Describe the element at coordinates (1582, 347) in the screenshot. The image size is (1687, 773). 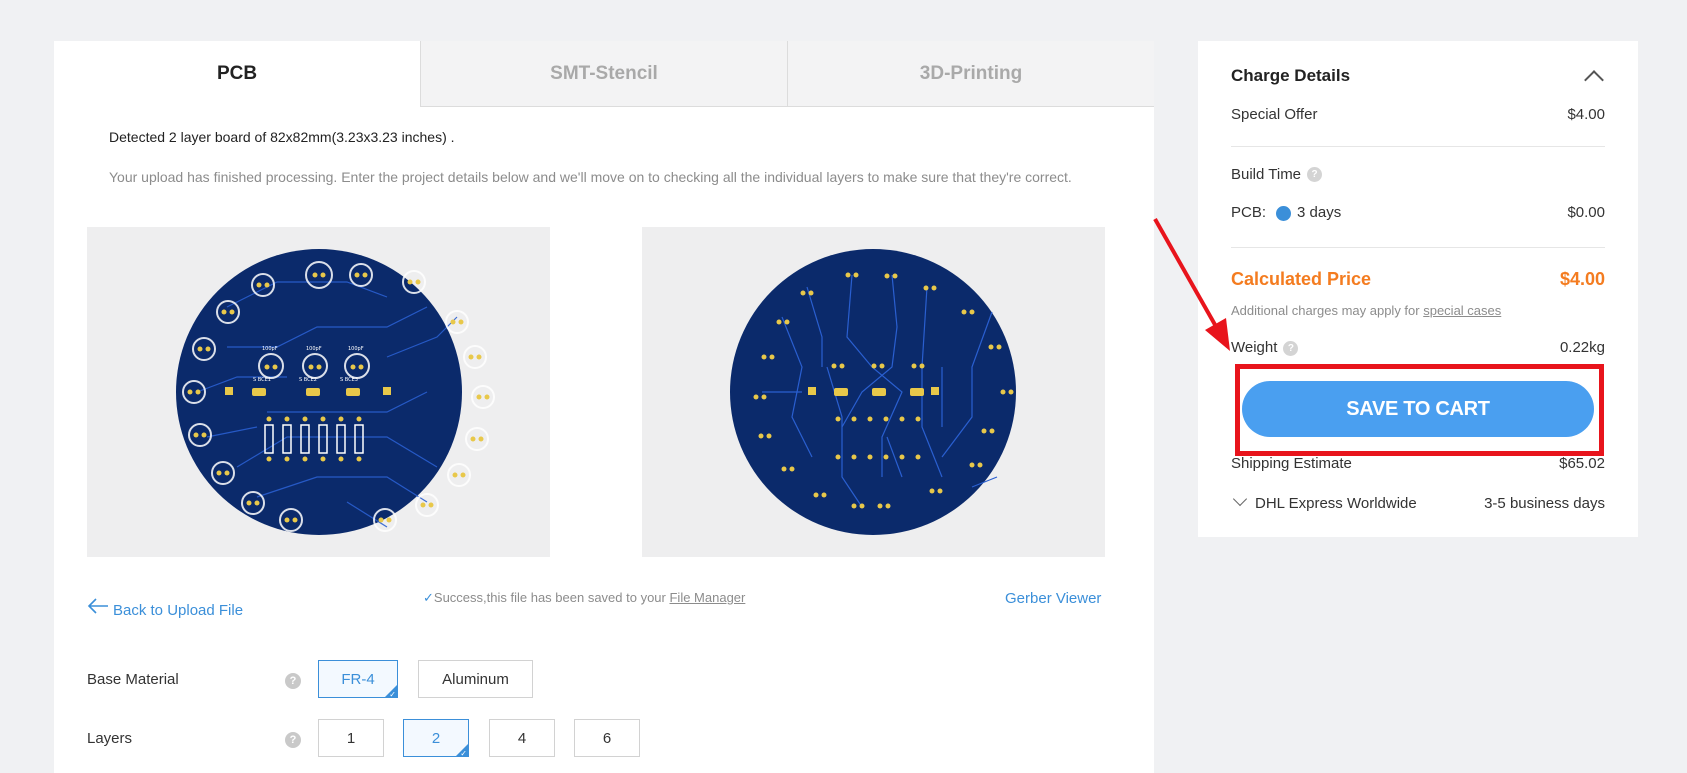
I see `weight-value: 0.22kg` at that location.